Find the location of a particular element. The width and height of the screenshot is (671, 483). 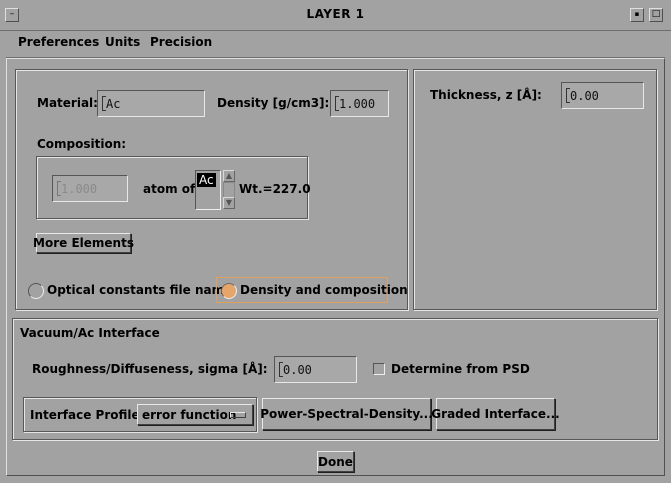

interface-title: Vacuum/Ac Interface is located at coordinates (90, 333).